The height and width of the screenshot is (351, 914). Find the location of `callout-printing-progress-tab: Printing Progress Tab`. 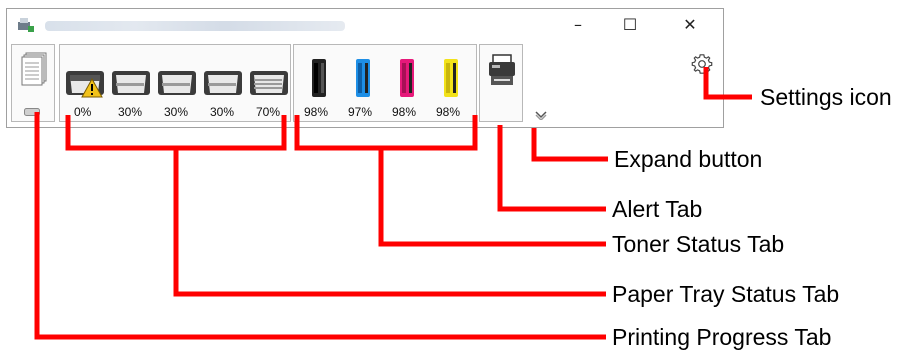

callout-printing-progress-tab: Printing Progress Tab is located at coordinates (722, 337).